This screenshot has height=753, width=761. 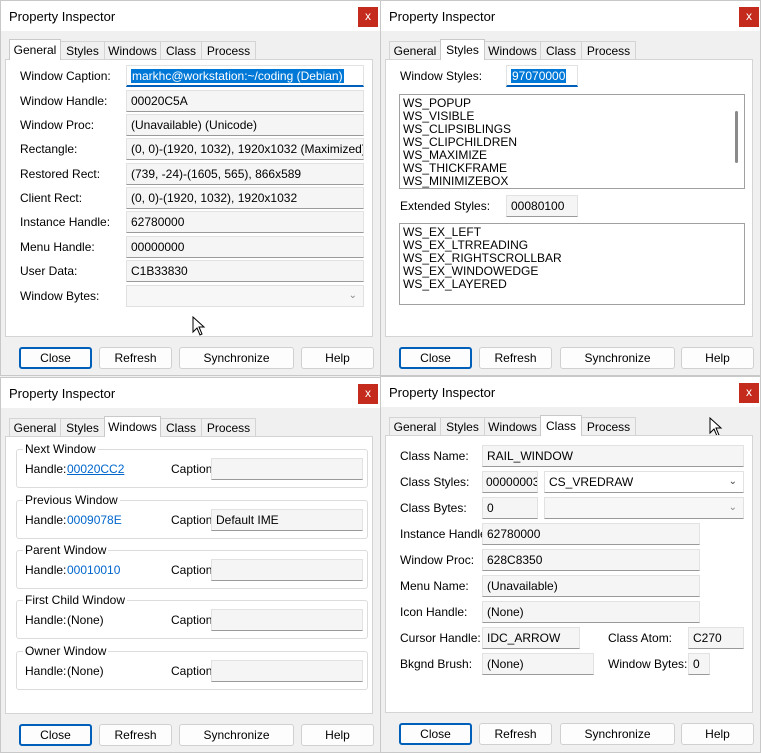 What do you see at coordinates (287, 520) in the screenshot?
I see `previous-window-caption-field: Default IME` at bounding box center [287, 520].